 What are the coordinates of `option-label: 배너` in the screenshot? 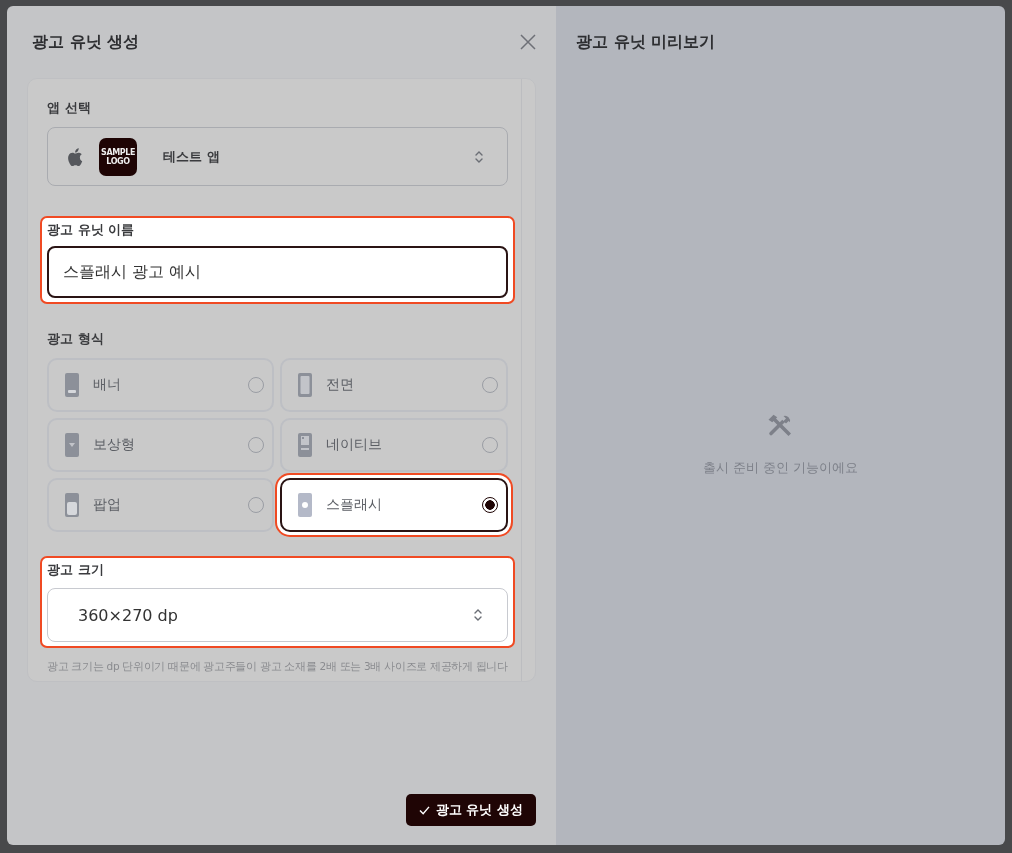 It's located at (107, 385).